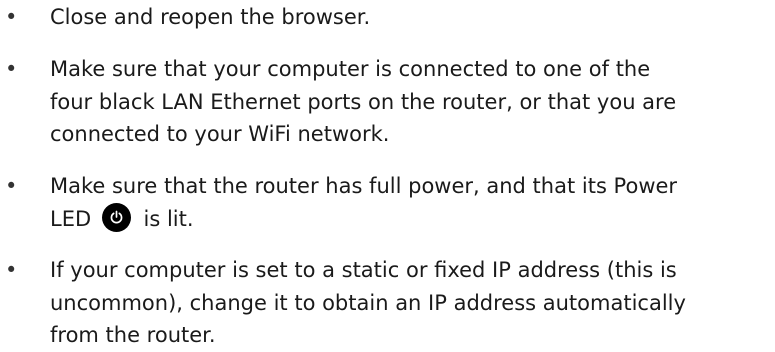 This screenshot has height=352, width=775. What do you see at coordinates (411, 17) in the screenshot?
I see `list-item-text: Close and reopen the browser.` at bounding box center [411, 17].